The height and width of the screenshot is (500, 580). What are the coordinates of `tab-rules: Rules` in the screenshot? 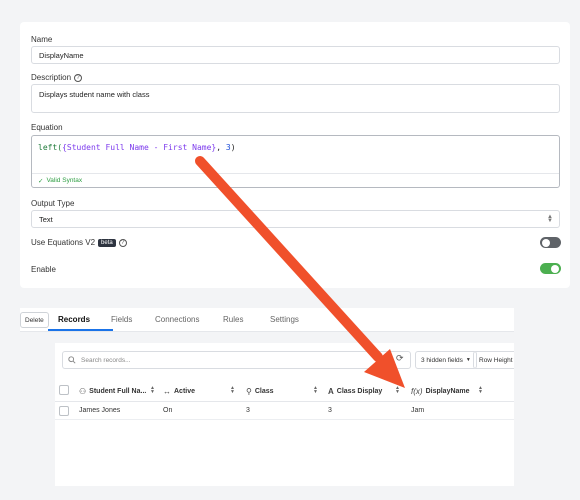 It's located at (233, 319).